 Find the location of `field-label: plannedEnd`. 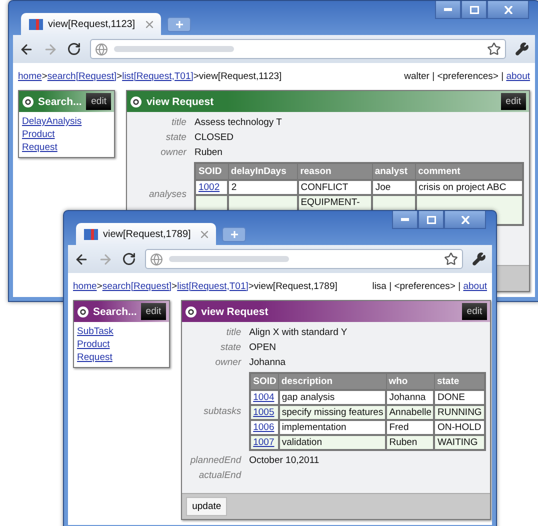

field-label: plannedEnd is located at coordinates (215, 460).